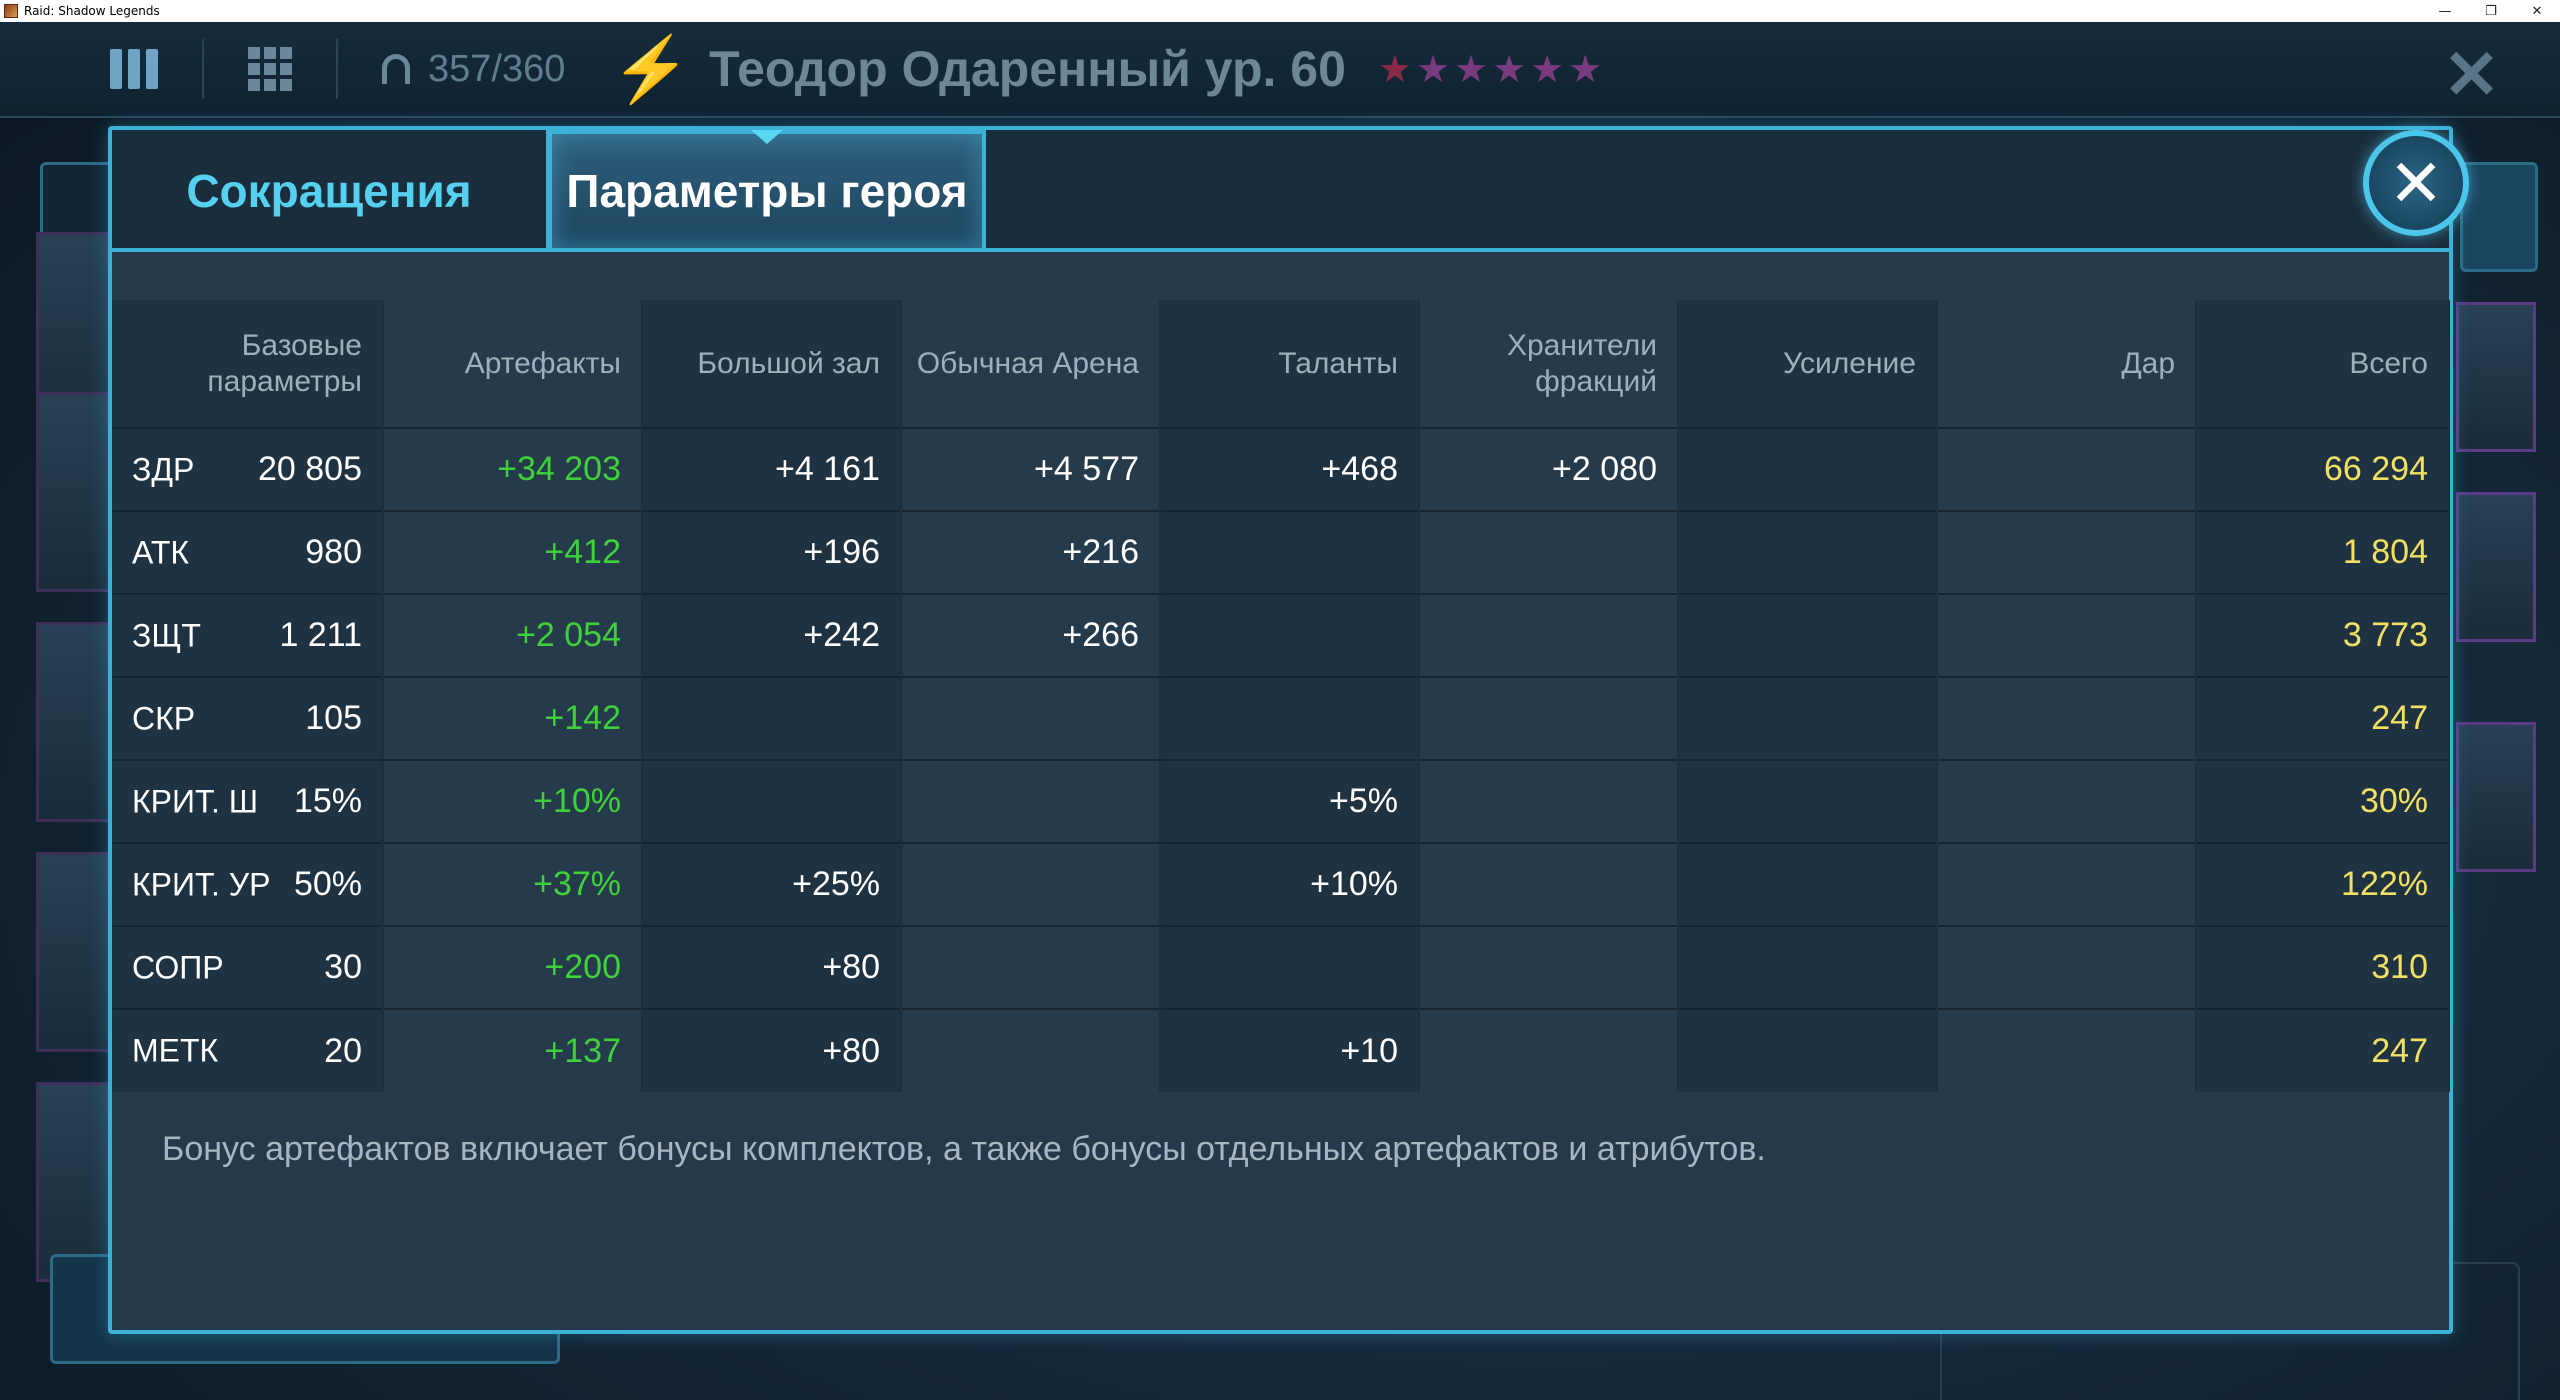 Image resolution: width=2560 pixels, height=1400 pixels. Describe the element at coordinates (2323, 967) in the screenshot. I see `cell-total: 310` at that location.